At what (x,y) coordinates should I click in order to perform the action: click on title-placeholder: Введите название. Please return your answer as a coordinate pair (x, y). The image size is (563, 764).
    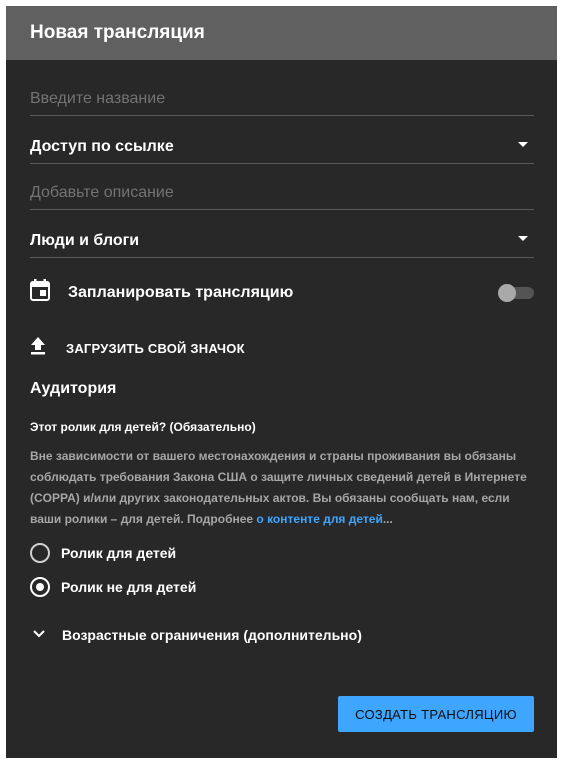
    Looking at the image, I should click on (98, 98).